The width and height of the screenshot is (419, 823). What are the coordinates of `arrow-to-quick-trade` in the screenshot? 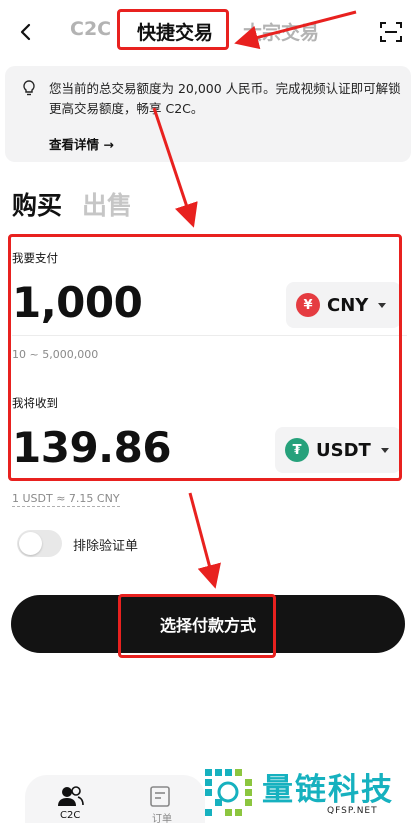 It's located at (295, 30).